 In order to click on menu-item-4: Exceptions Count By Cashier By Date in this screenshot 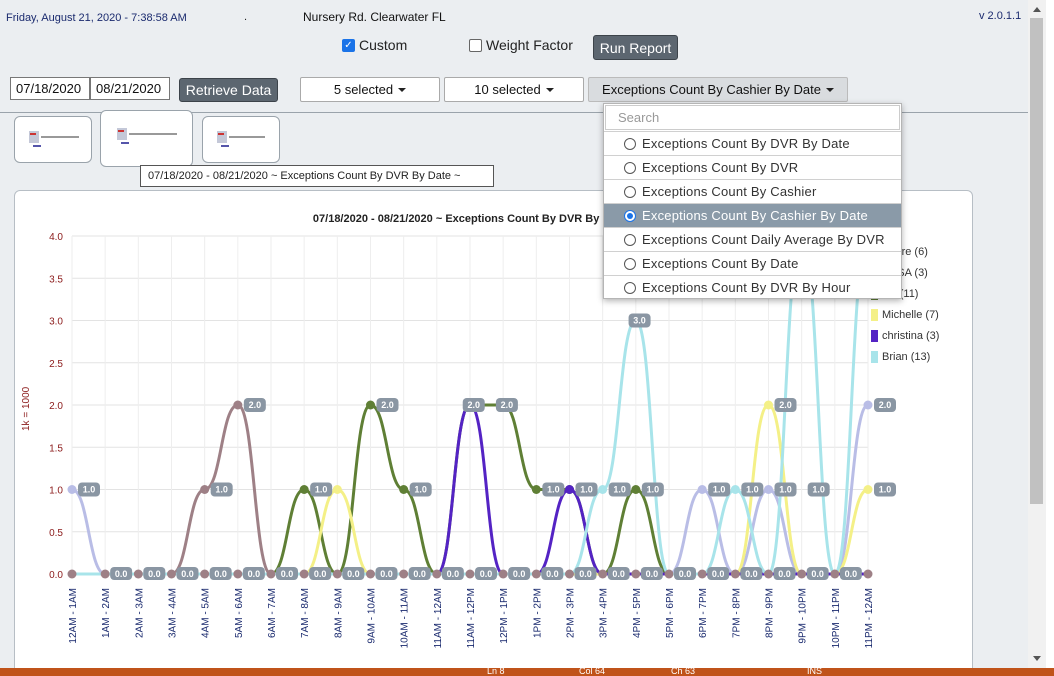, I will do `click(752, 215)`.